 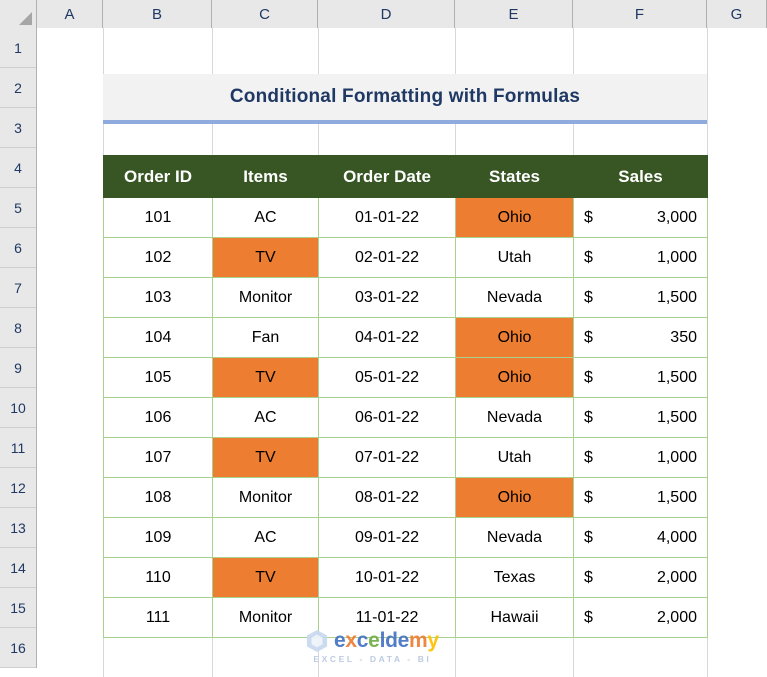 I want to click on cell-order-date: 10-01-22, so click(x=387, y=577).